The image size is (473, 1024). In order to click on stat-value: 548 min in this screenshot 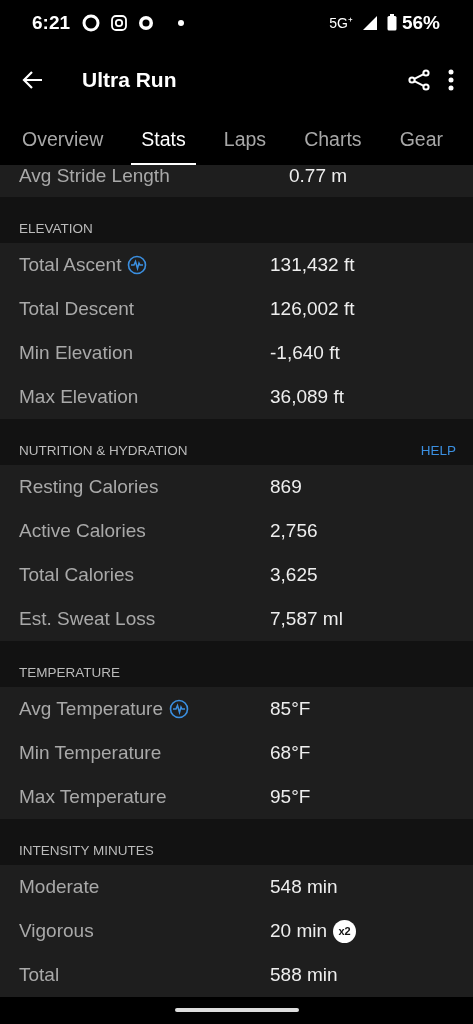, I will do `click(304, 887)`.